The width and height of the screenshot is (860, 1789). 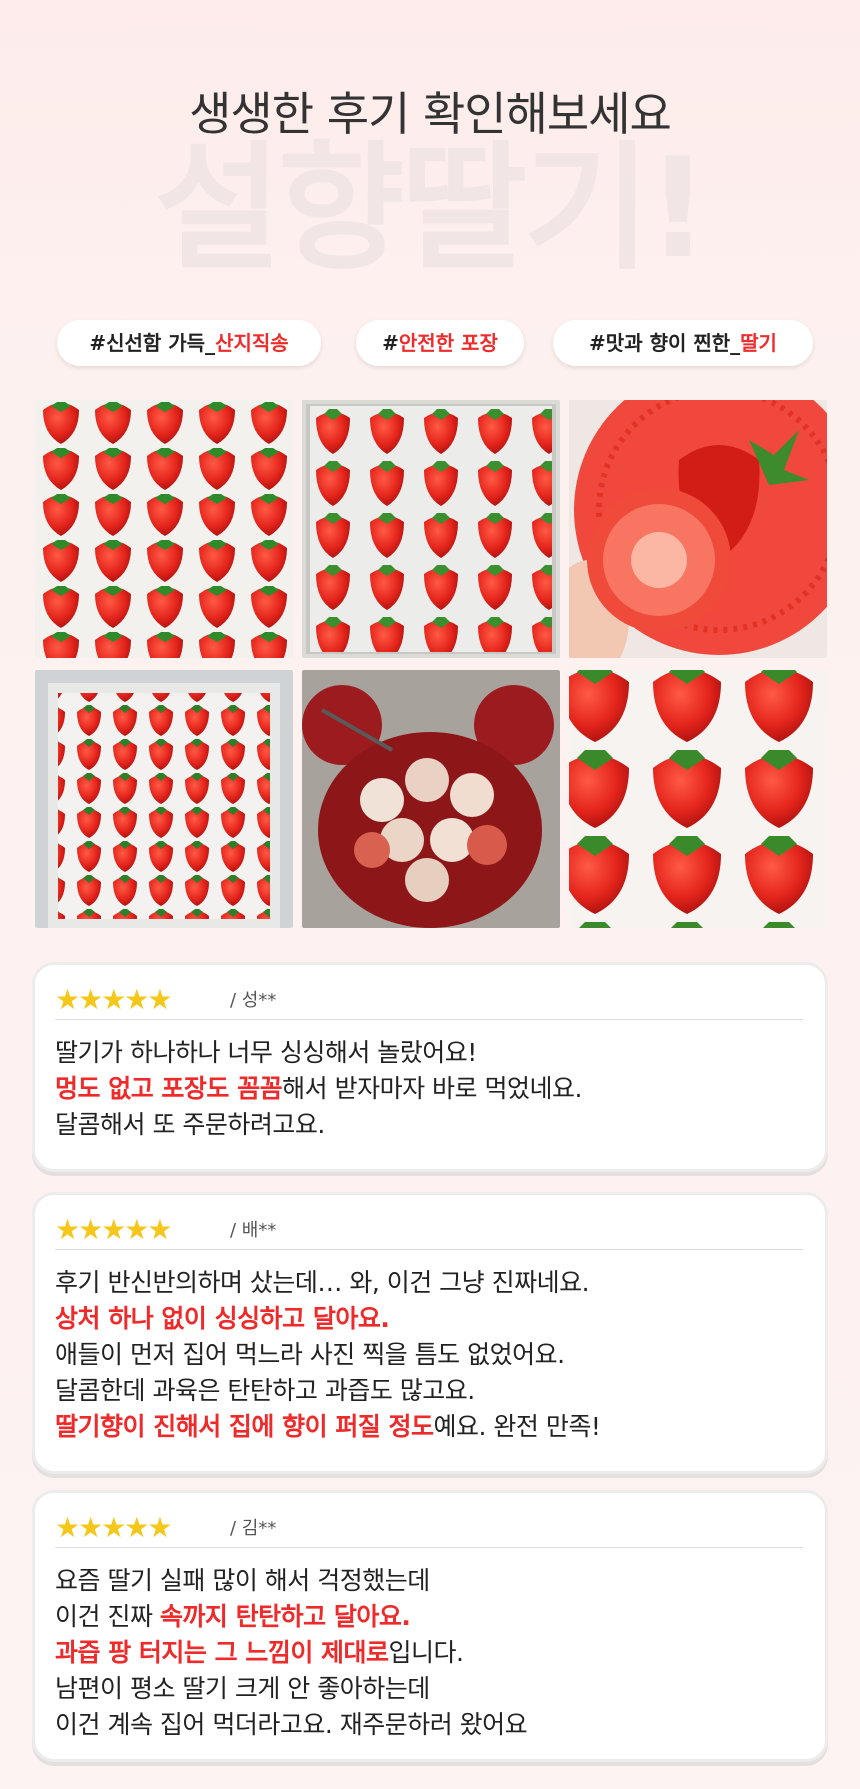 What do you see at coordinates (328, 1426) in the screenshot?
I see `review-line: 딸기향이 진해서 집에 향이 퍼질 정도예요. 완전 만족!` at bounding box center [328, 1426].